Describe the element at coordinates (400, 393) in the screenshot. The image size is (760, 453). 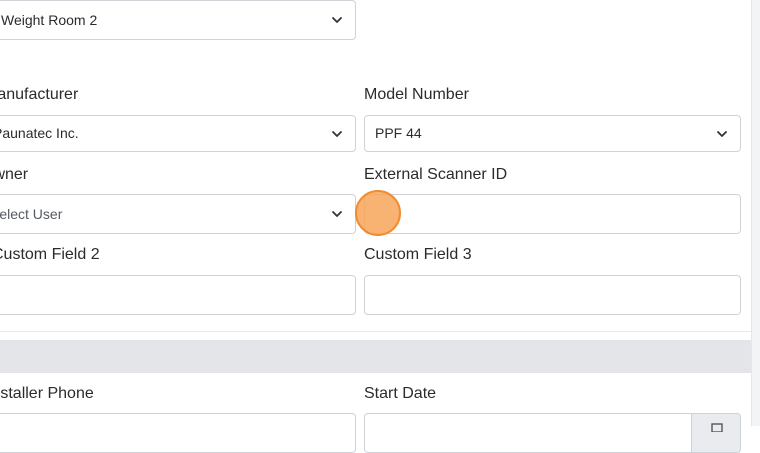
I see `start-date-label: Start Date` at that location.